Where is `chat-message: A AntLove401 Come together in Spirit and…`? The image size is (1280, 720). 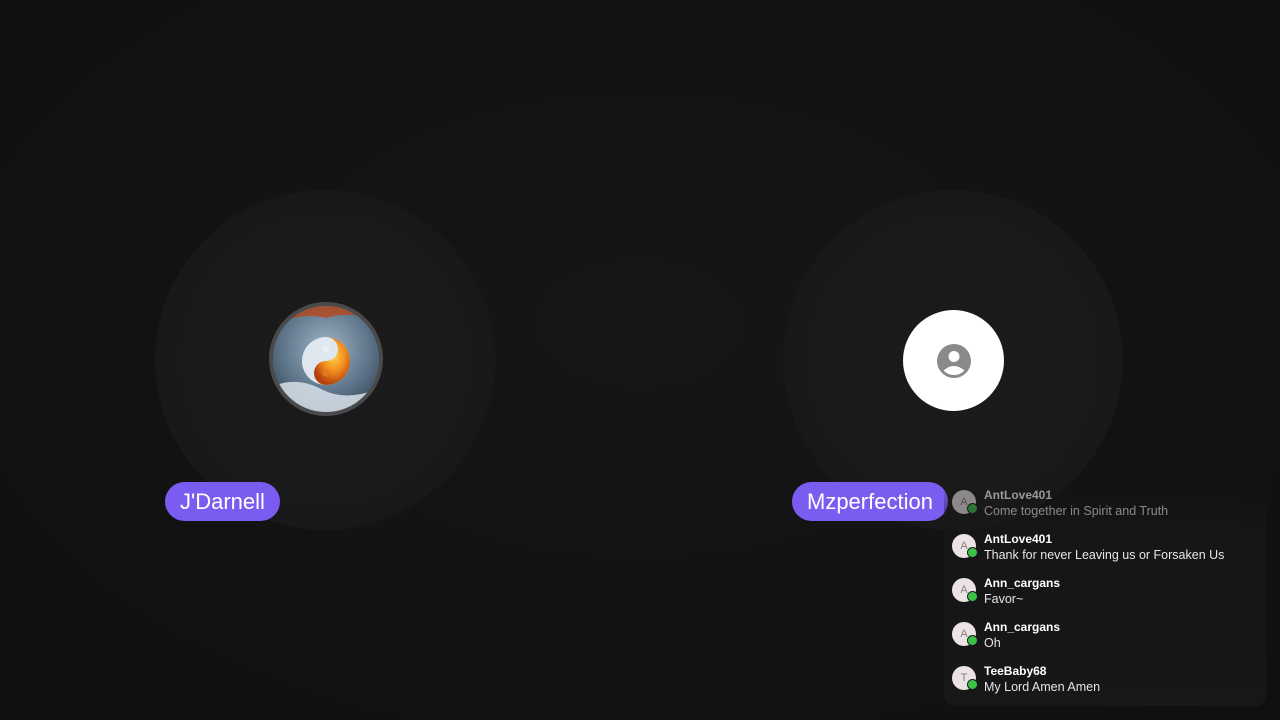 chat-message: A AntLove401 Come together in Spirit and… is located at coordinates (1107, 506).